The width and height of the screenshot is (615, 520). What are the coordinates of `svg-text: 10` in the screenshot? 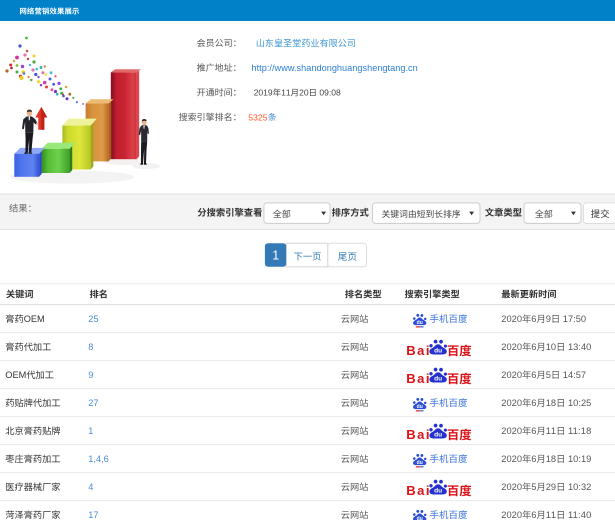 It's located at (551, 347).